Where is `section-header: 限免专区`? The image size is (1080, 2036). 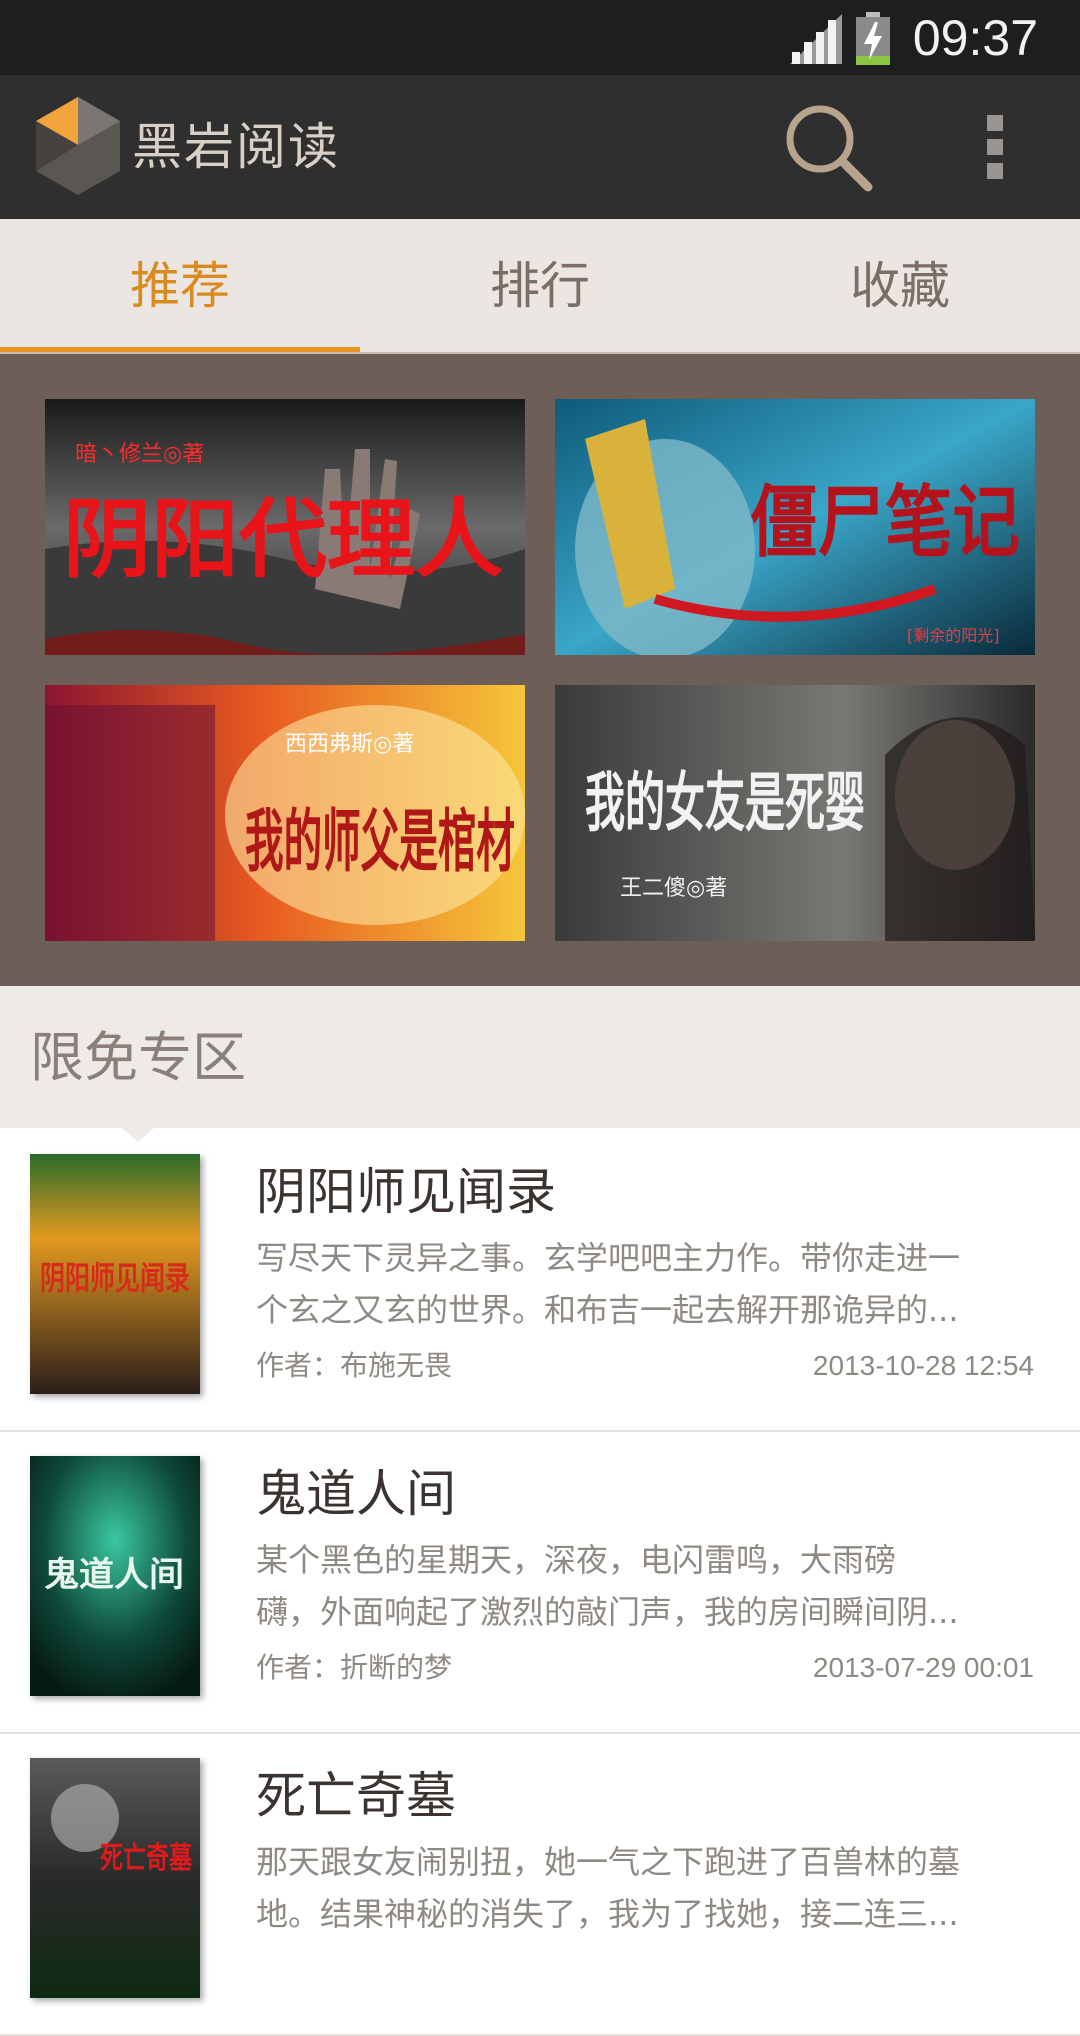 section-header: 限免专区 is located at coordinates (540, 1057).